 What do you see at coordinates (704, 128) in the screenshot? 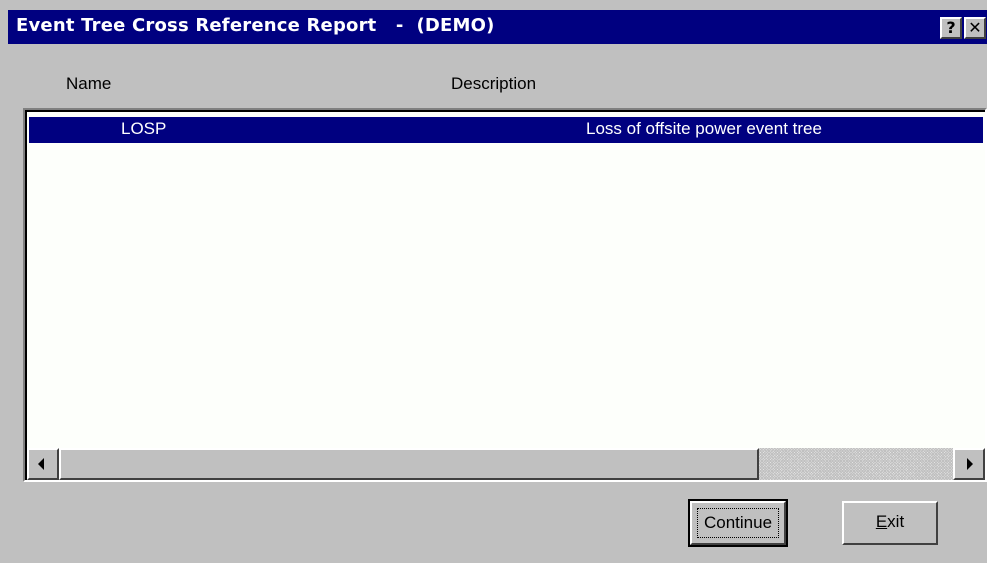
I see `list-item-description: Loss of offsite power event tree` at bounding box center [704, 128].